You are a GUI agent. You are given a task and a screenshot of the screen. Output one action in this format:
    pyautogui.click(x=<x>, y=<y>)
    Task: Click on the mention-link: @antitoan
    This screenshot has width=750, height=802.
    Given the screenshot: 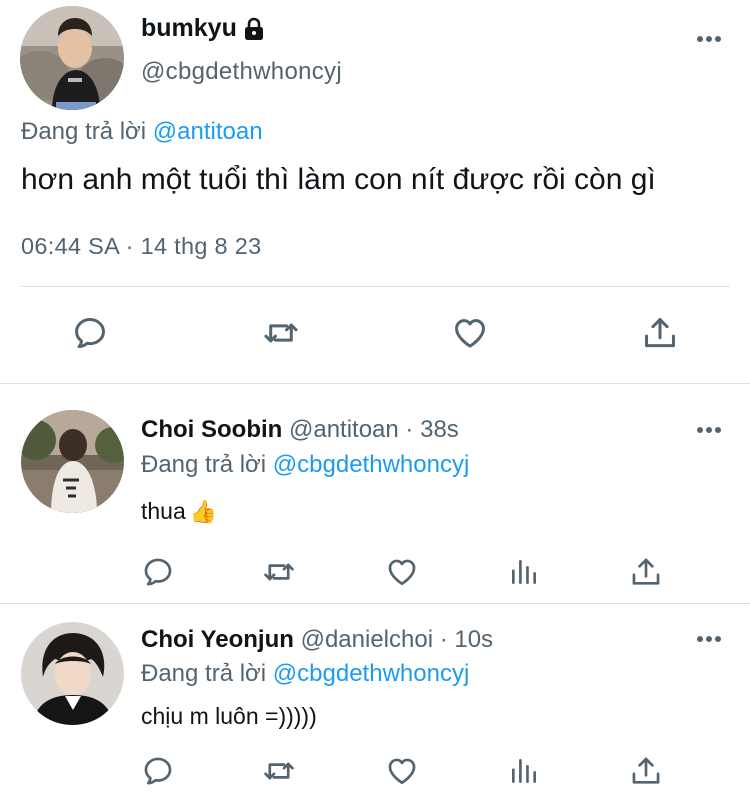 What is the action you would take?
    pyautogui.click(x=208, y=131)
    